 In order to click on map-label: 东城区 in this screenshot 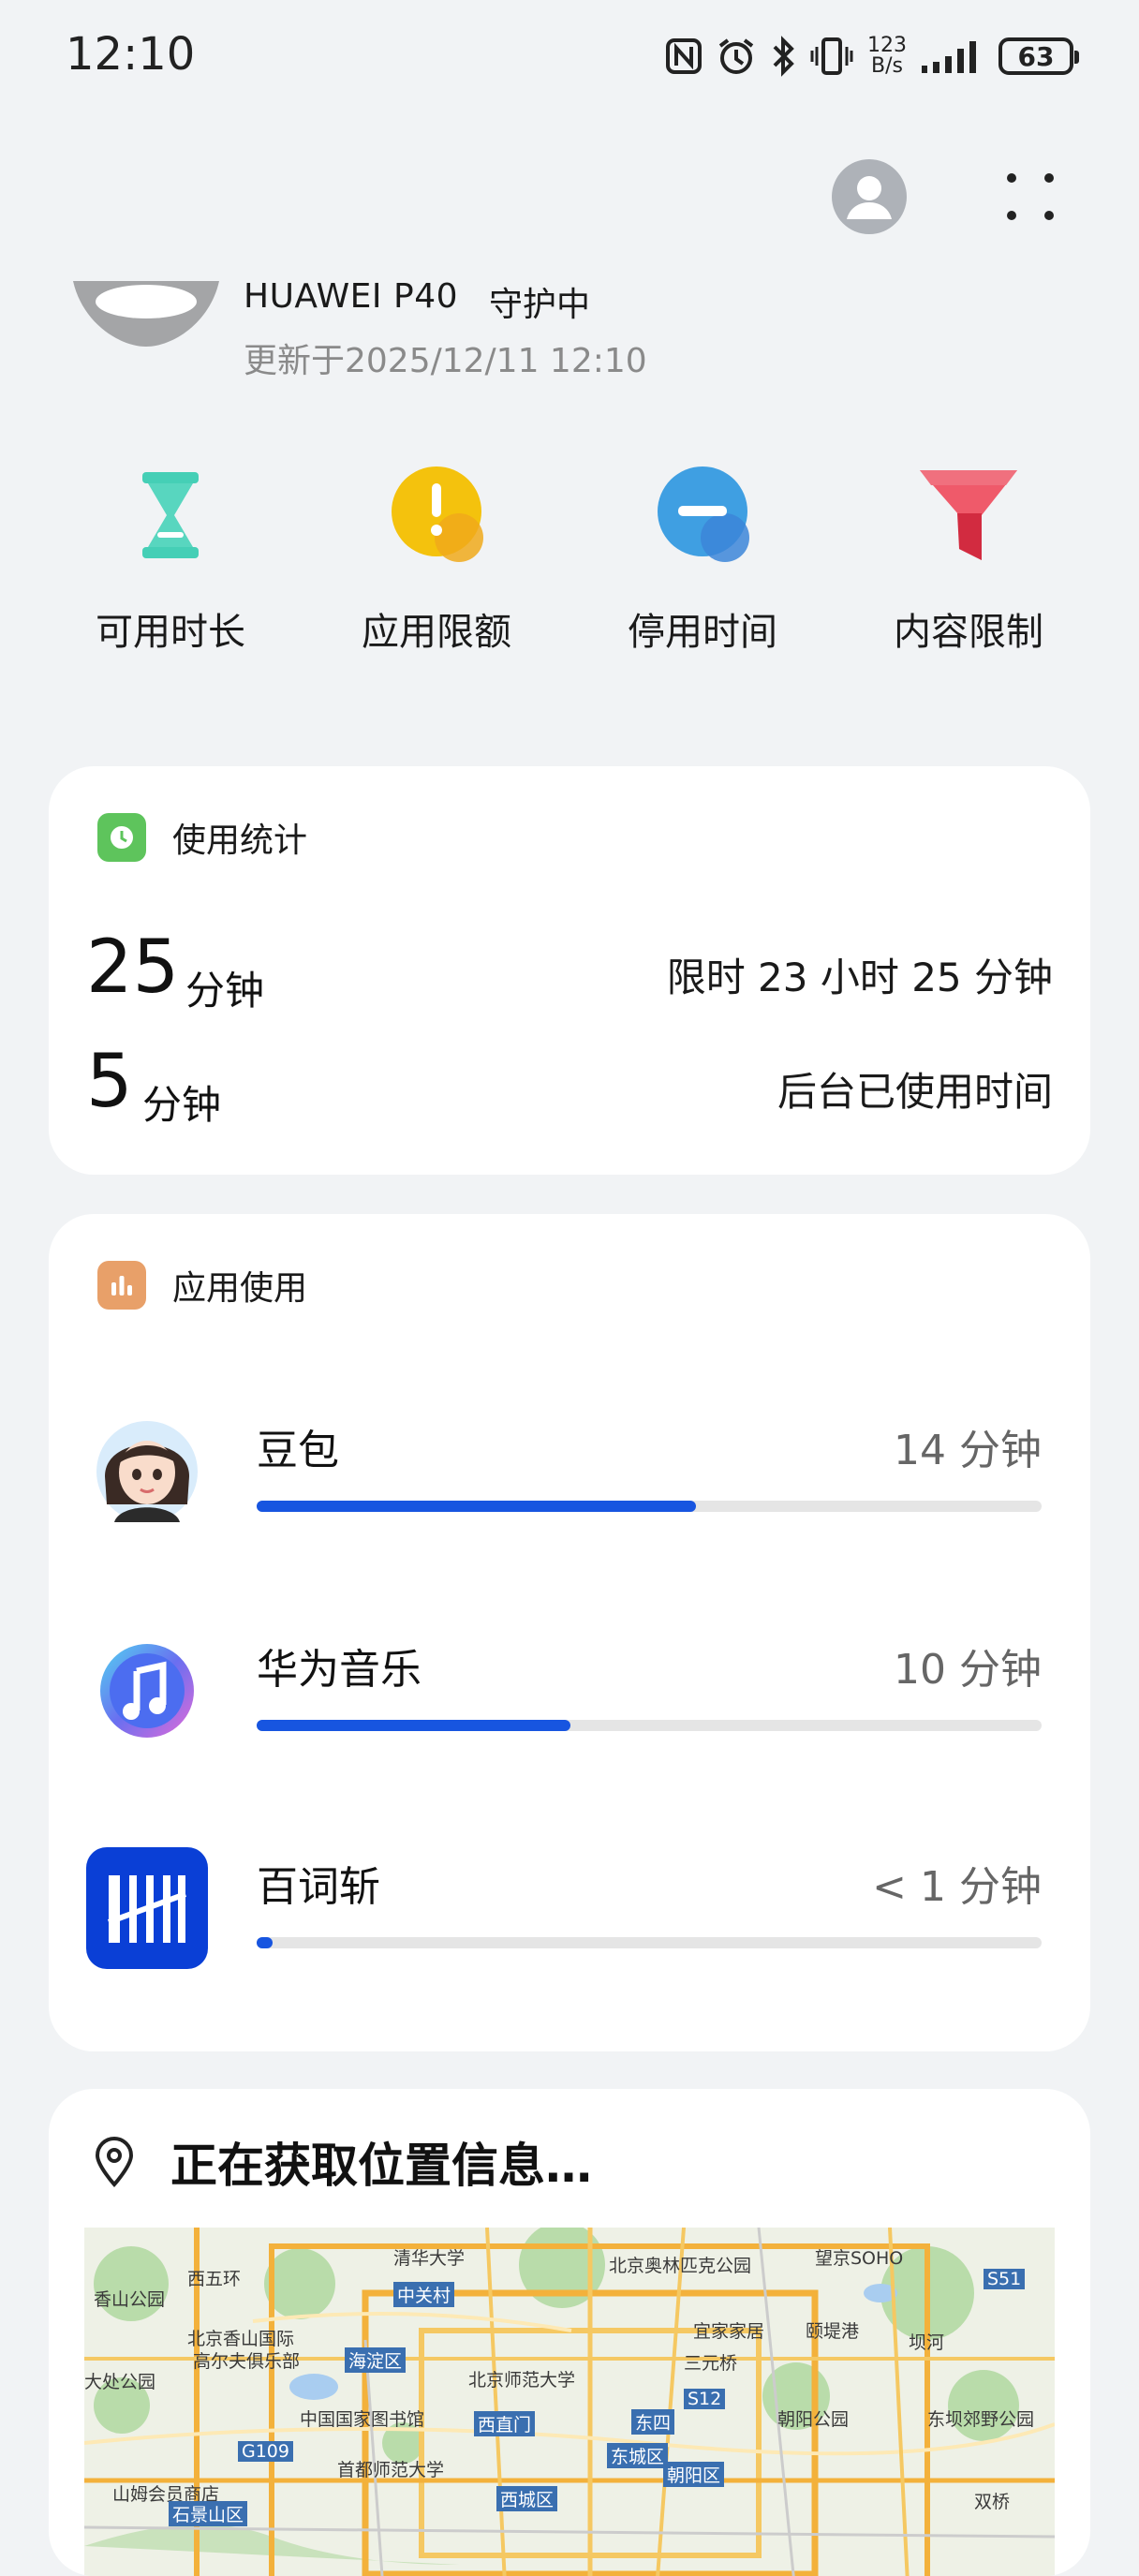, I will do `click(638, 2455)`.